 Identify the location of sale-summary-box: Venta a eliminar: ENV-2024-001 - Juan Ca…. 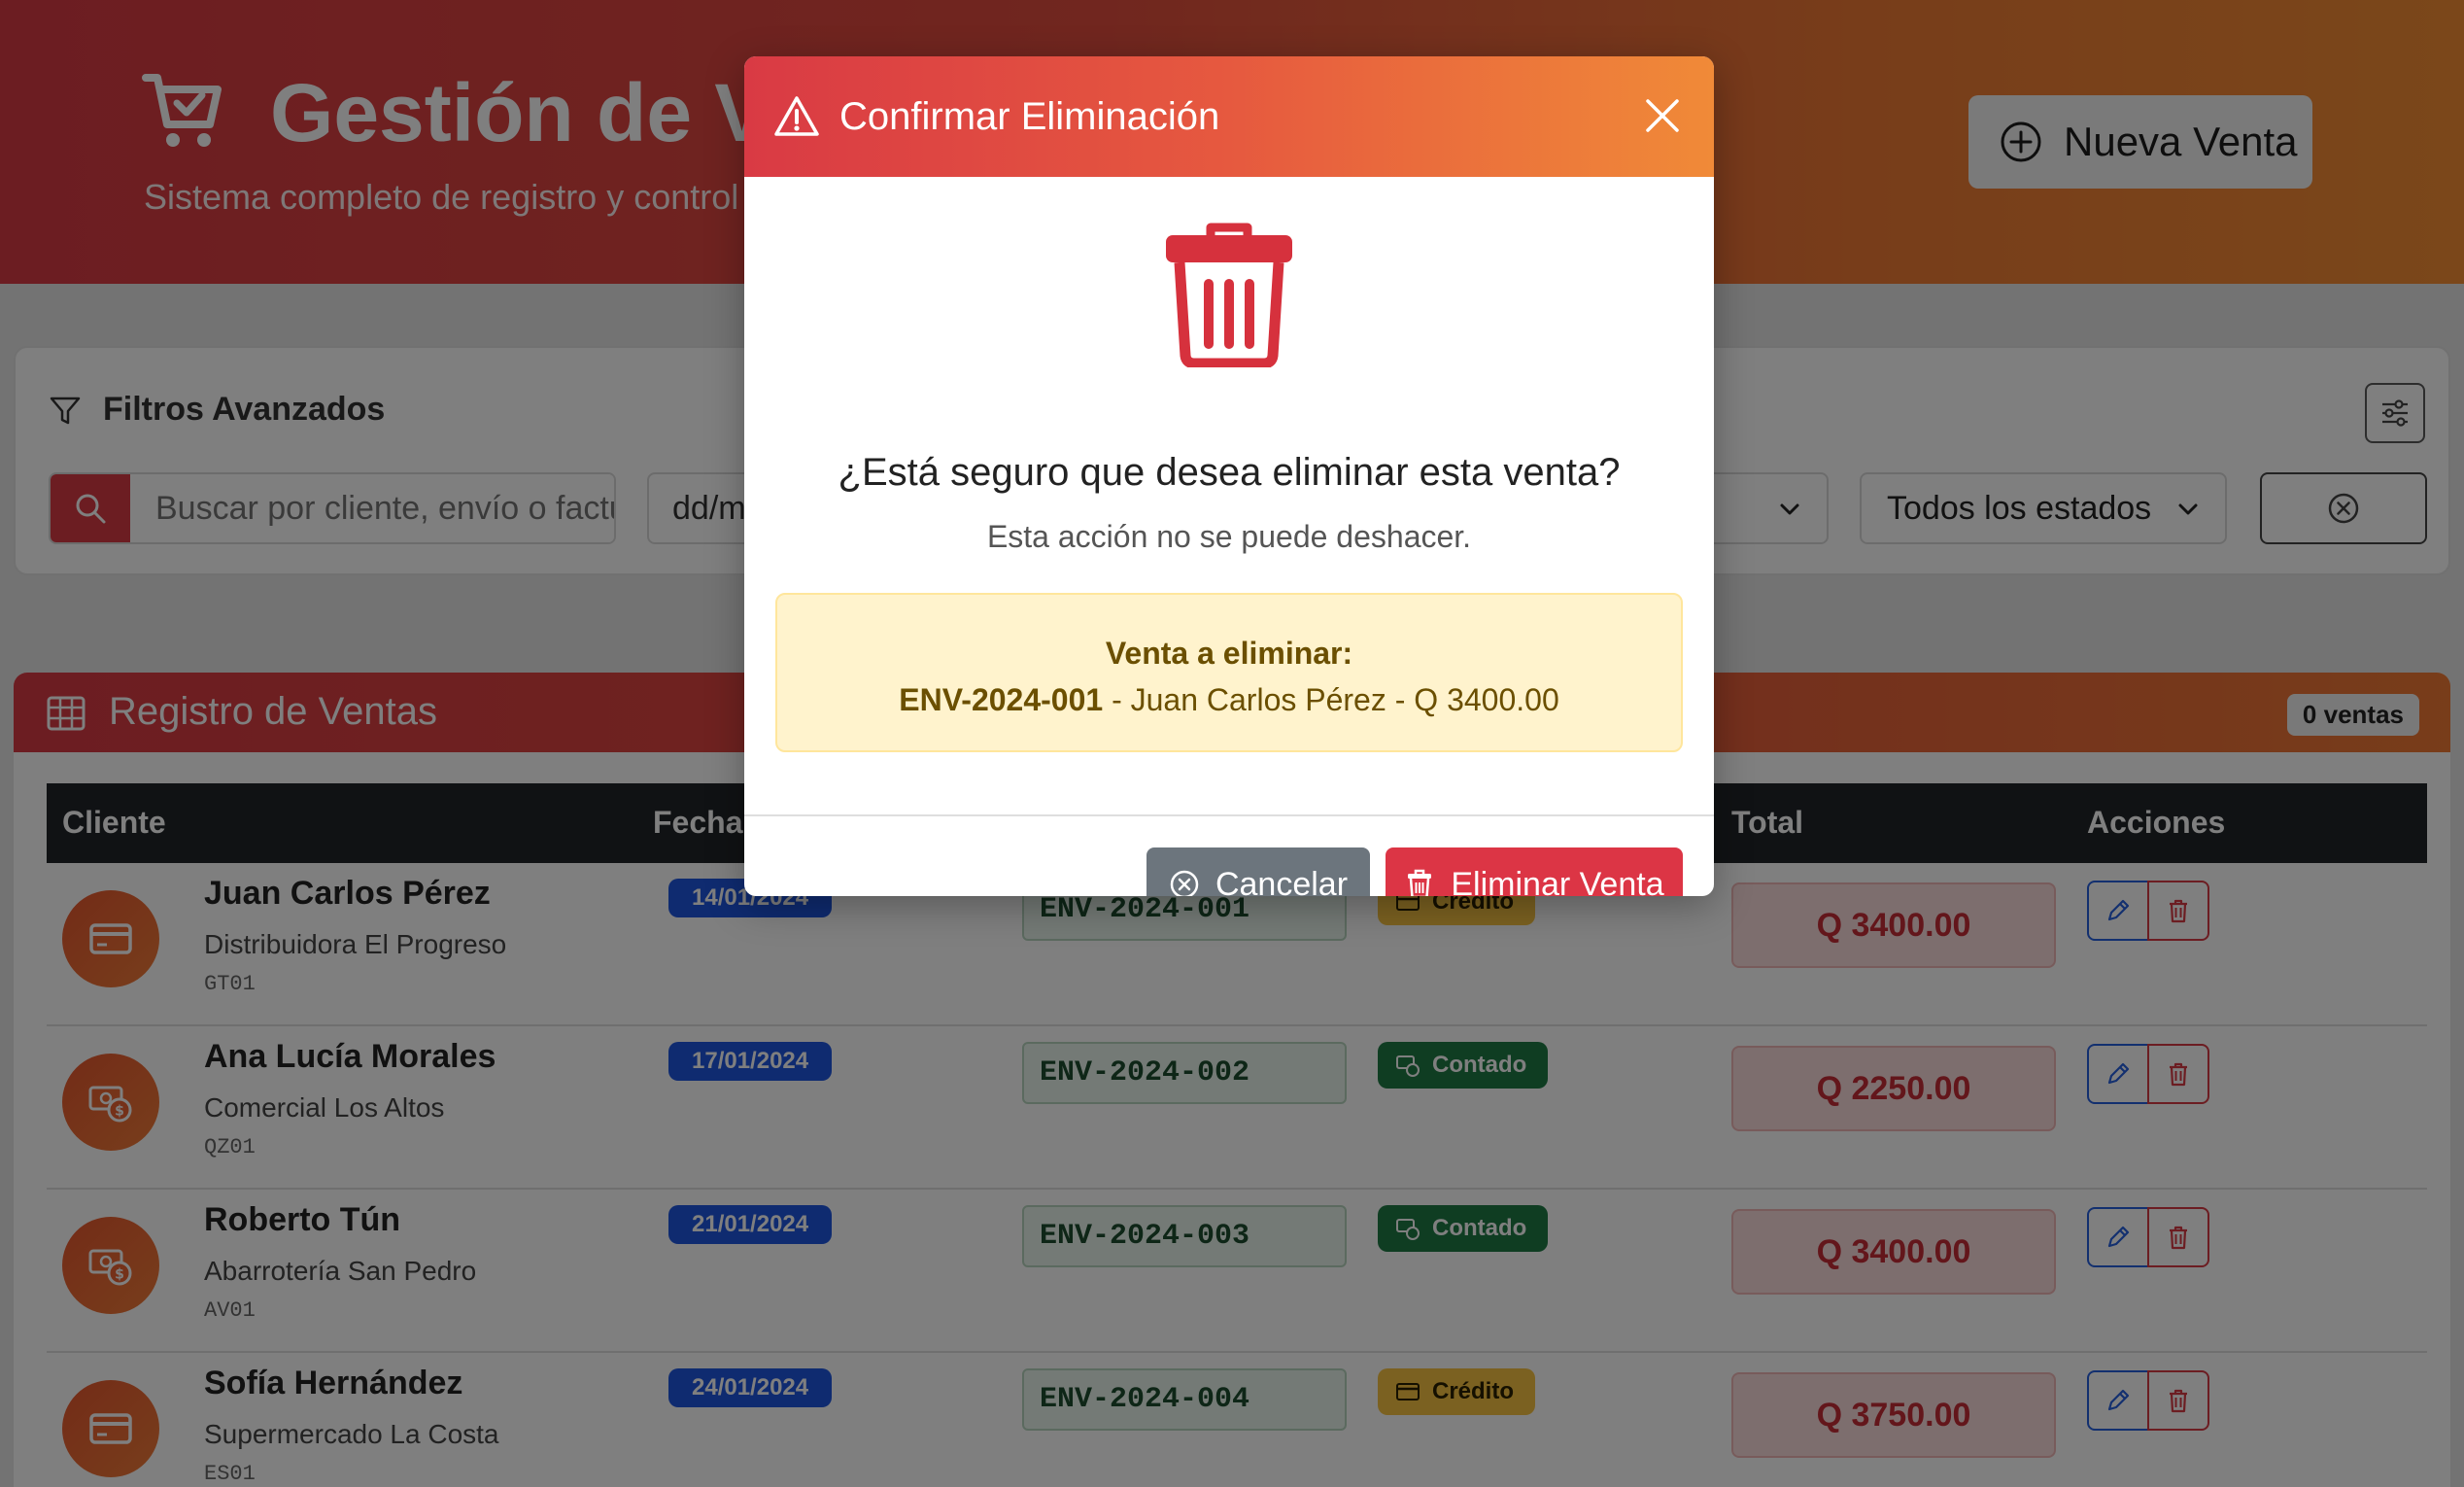
(1229, 672).